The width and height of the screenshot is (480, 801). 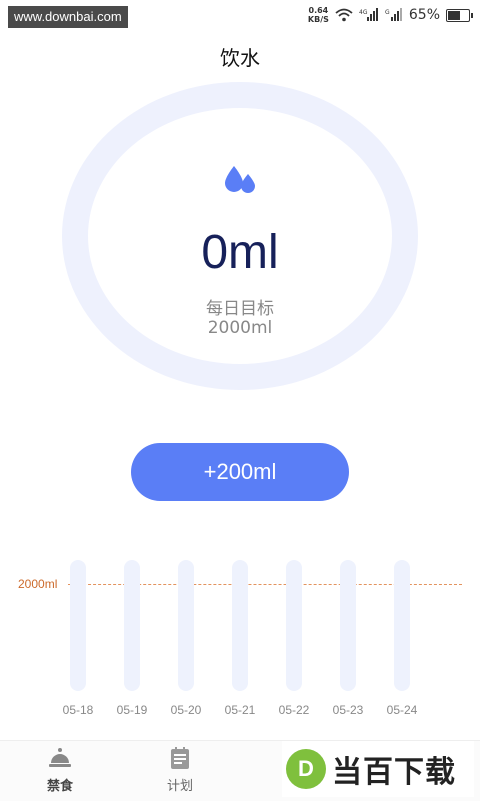 What do you see at coordinates (240, 472) in the screenshot?
I see `add-water-button: +200ml` at bounding box center [240, 472].